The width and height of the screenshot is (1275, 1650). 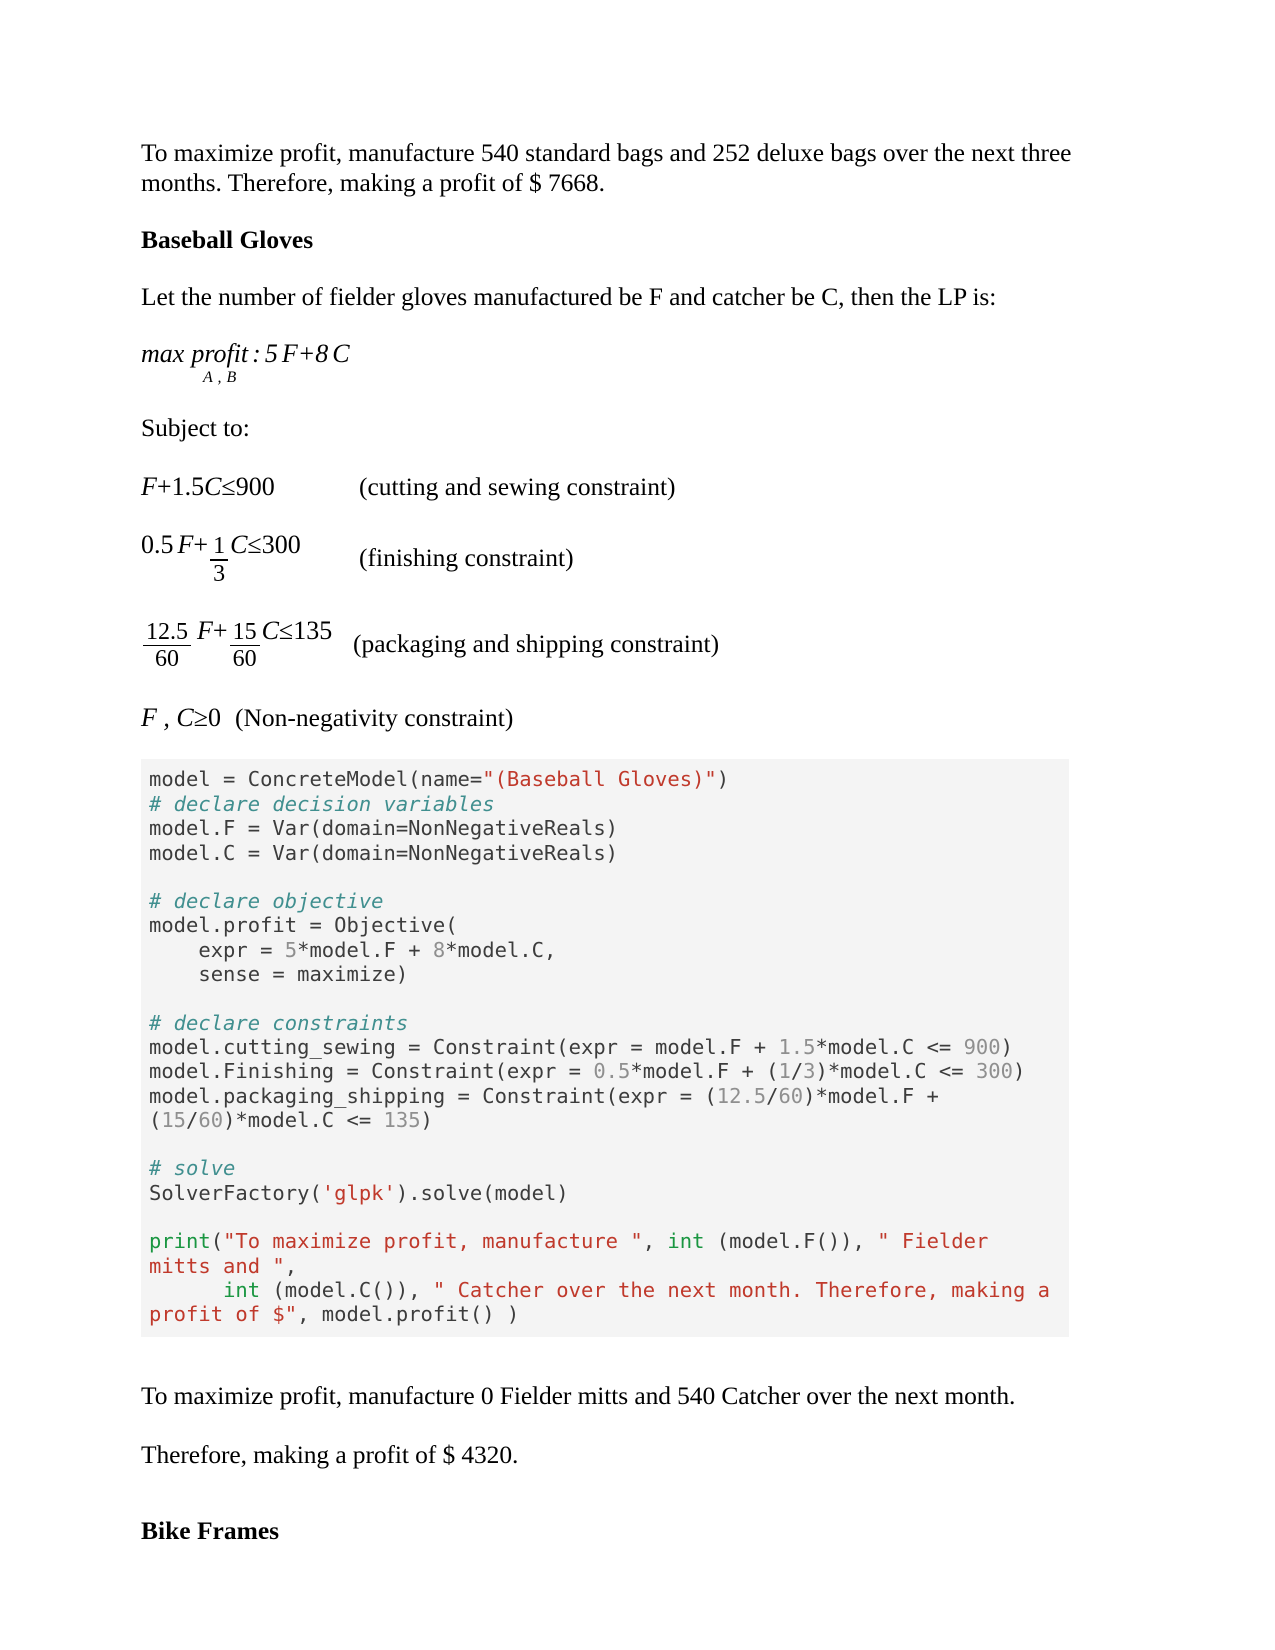 What do you see at coordinates (313, 630) in the screenshot?
I see `ps-rhs: 135` at bounding box center [313, 630].